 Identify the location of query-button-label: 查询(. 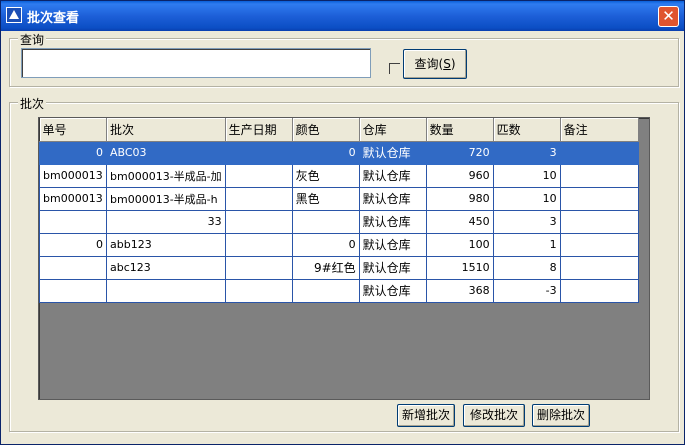
(429, 64).